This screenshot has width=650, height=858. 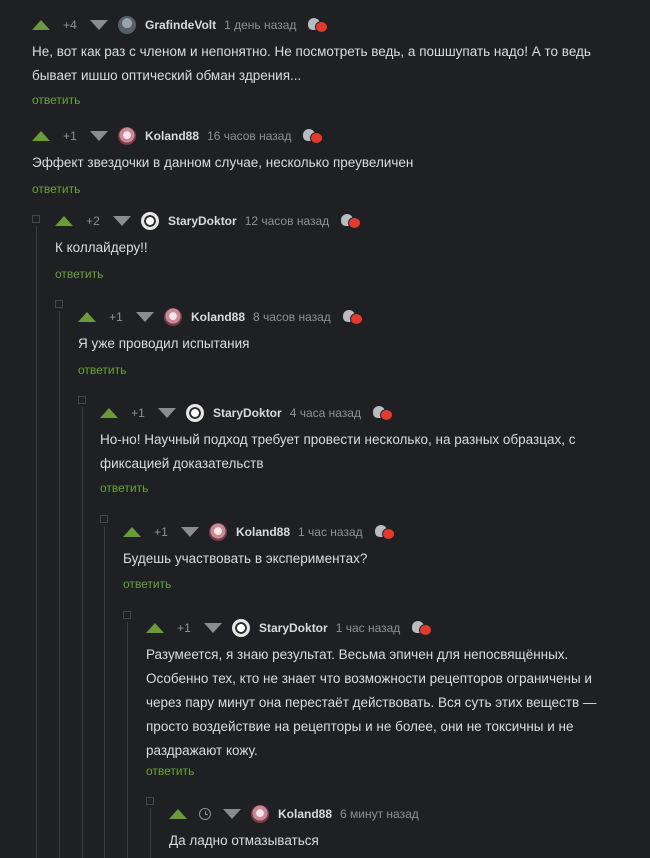 I want to click on comment-header: +4 GrafindeVolt 1 день назад, so click(x=180, y=25).